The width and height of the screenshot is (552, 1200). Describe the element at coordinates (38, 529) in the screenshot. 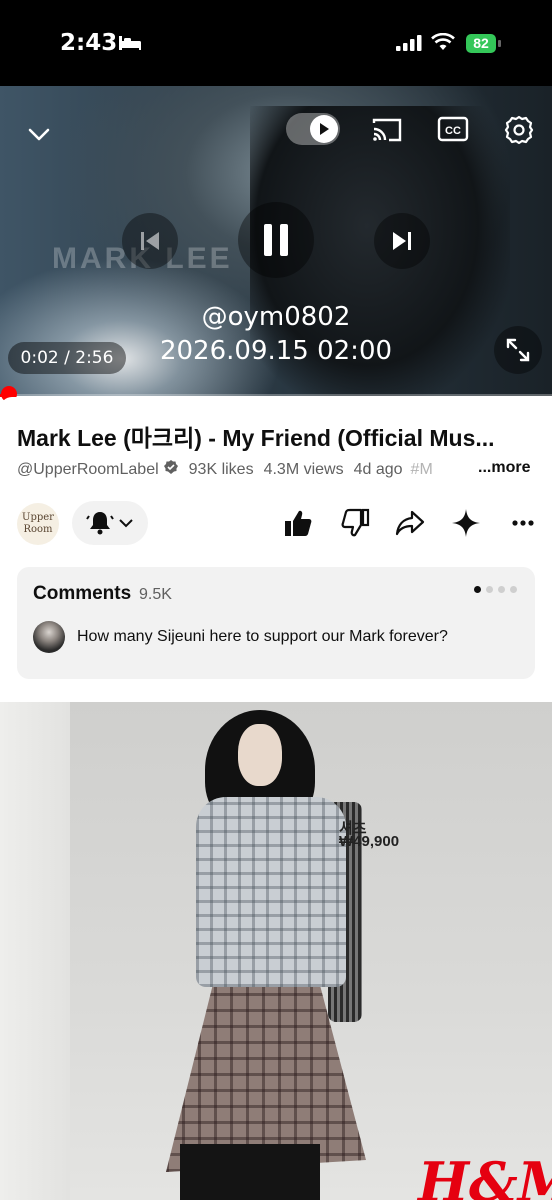

I see `avatar-text-line2: Room` at that location.